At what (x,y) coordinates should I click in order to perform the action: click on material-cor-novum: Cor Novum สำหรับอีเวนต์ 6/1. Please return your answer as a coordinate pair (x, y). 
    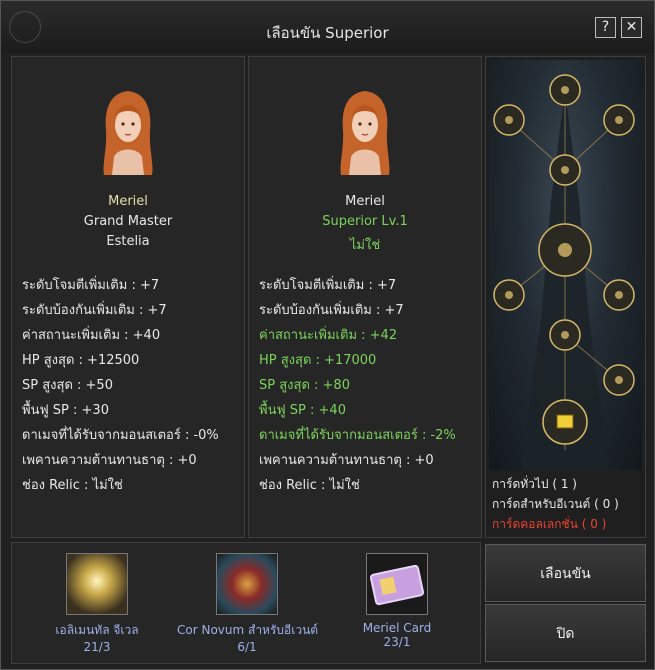
    Looking at the image, I should click on (248, 603).